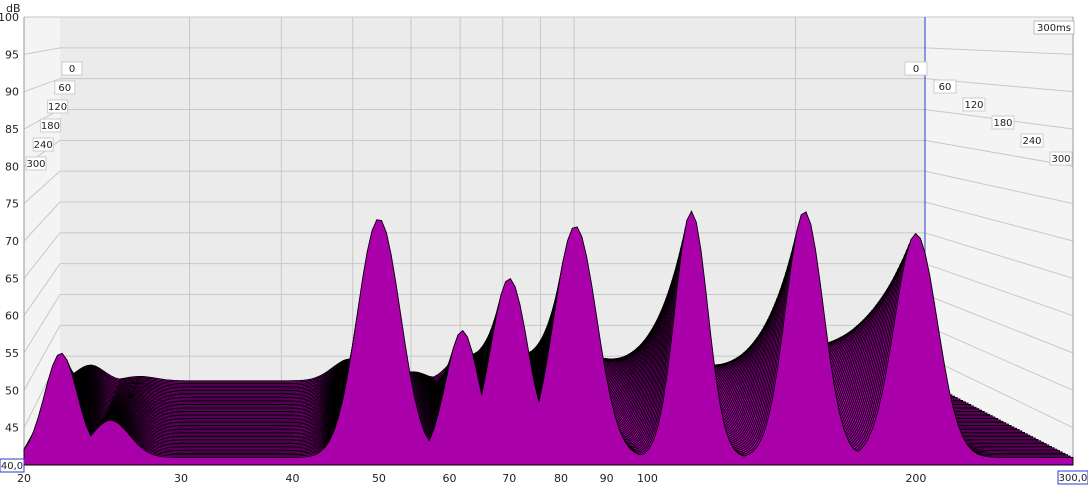 This screenshot has height=486, width=1088. Describe the element at coordinates (561, 478) in the screenshot. I see `x-tick-label: 80` at that location.